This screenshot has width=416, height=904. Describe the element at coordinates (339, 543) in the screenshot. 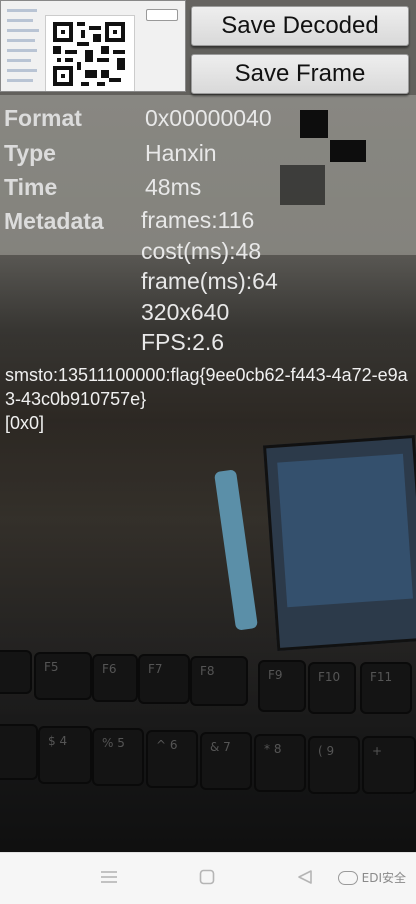

I see `preview-device` at that location.